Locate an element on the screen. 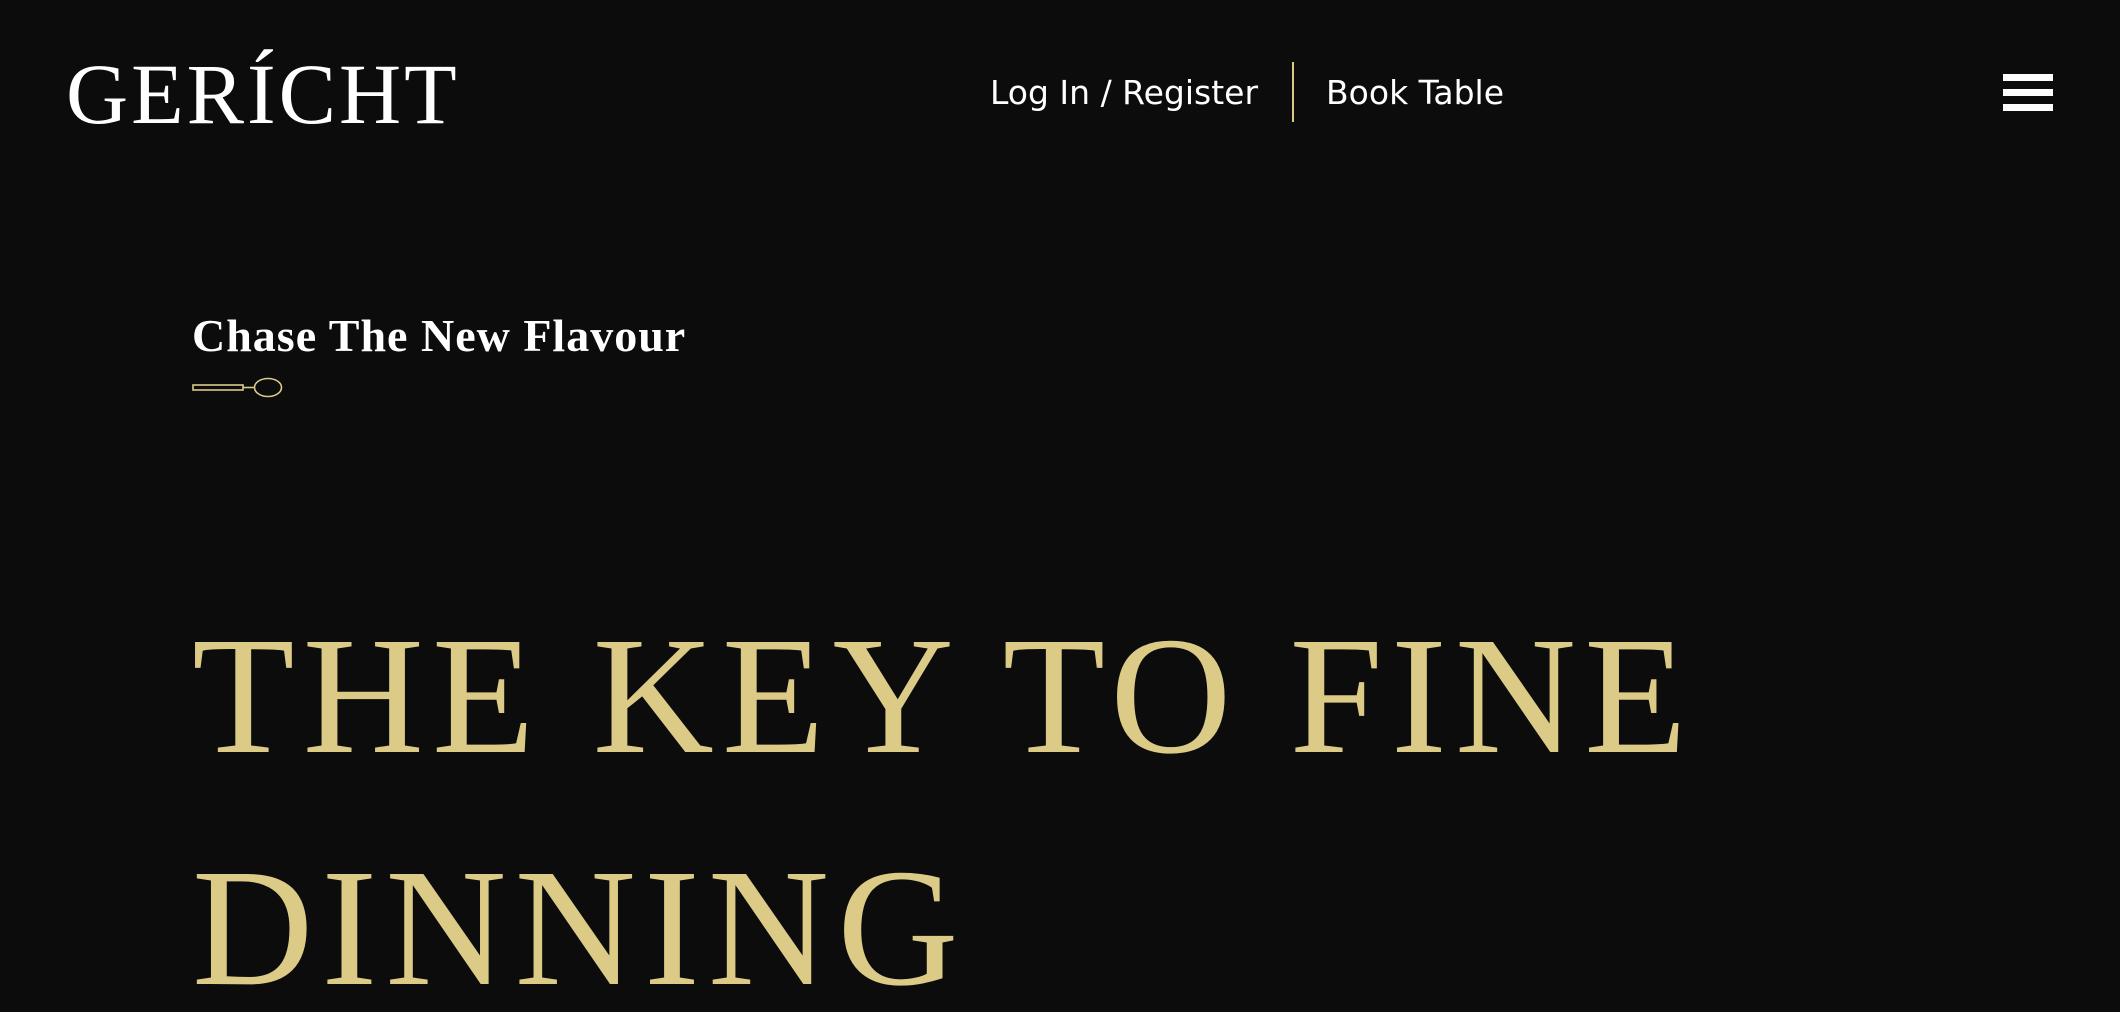  login-register-link: Log In / Register is located at coordinates (1124, 92).